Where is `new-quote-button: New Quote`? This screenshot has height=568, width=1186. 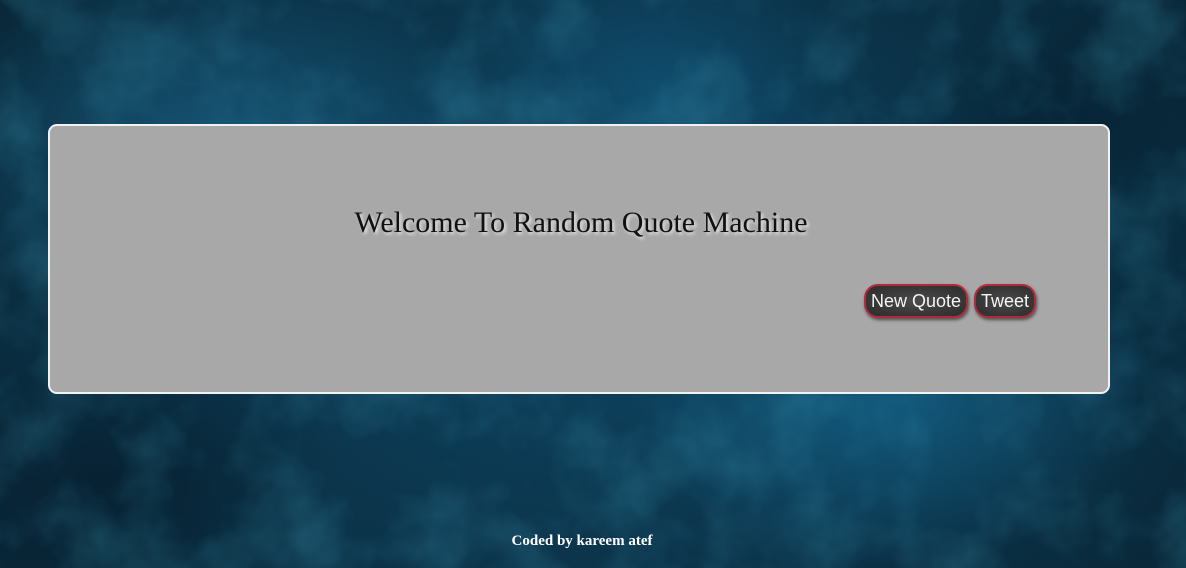
new-quote-button: New Quote is located at coordinates (916, 301).